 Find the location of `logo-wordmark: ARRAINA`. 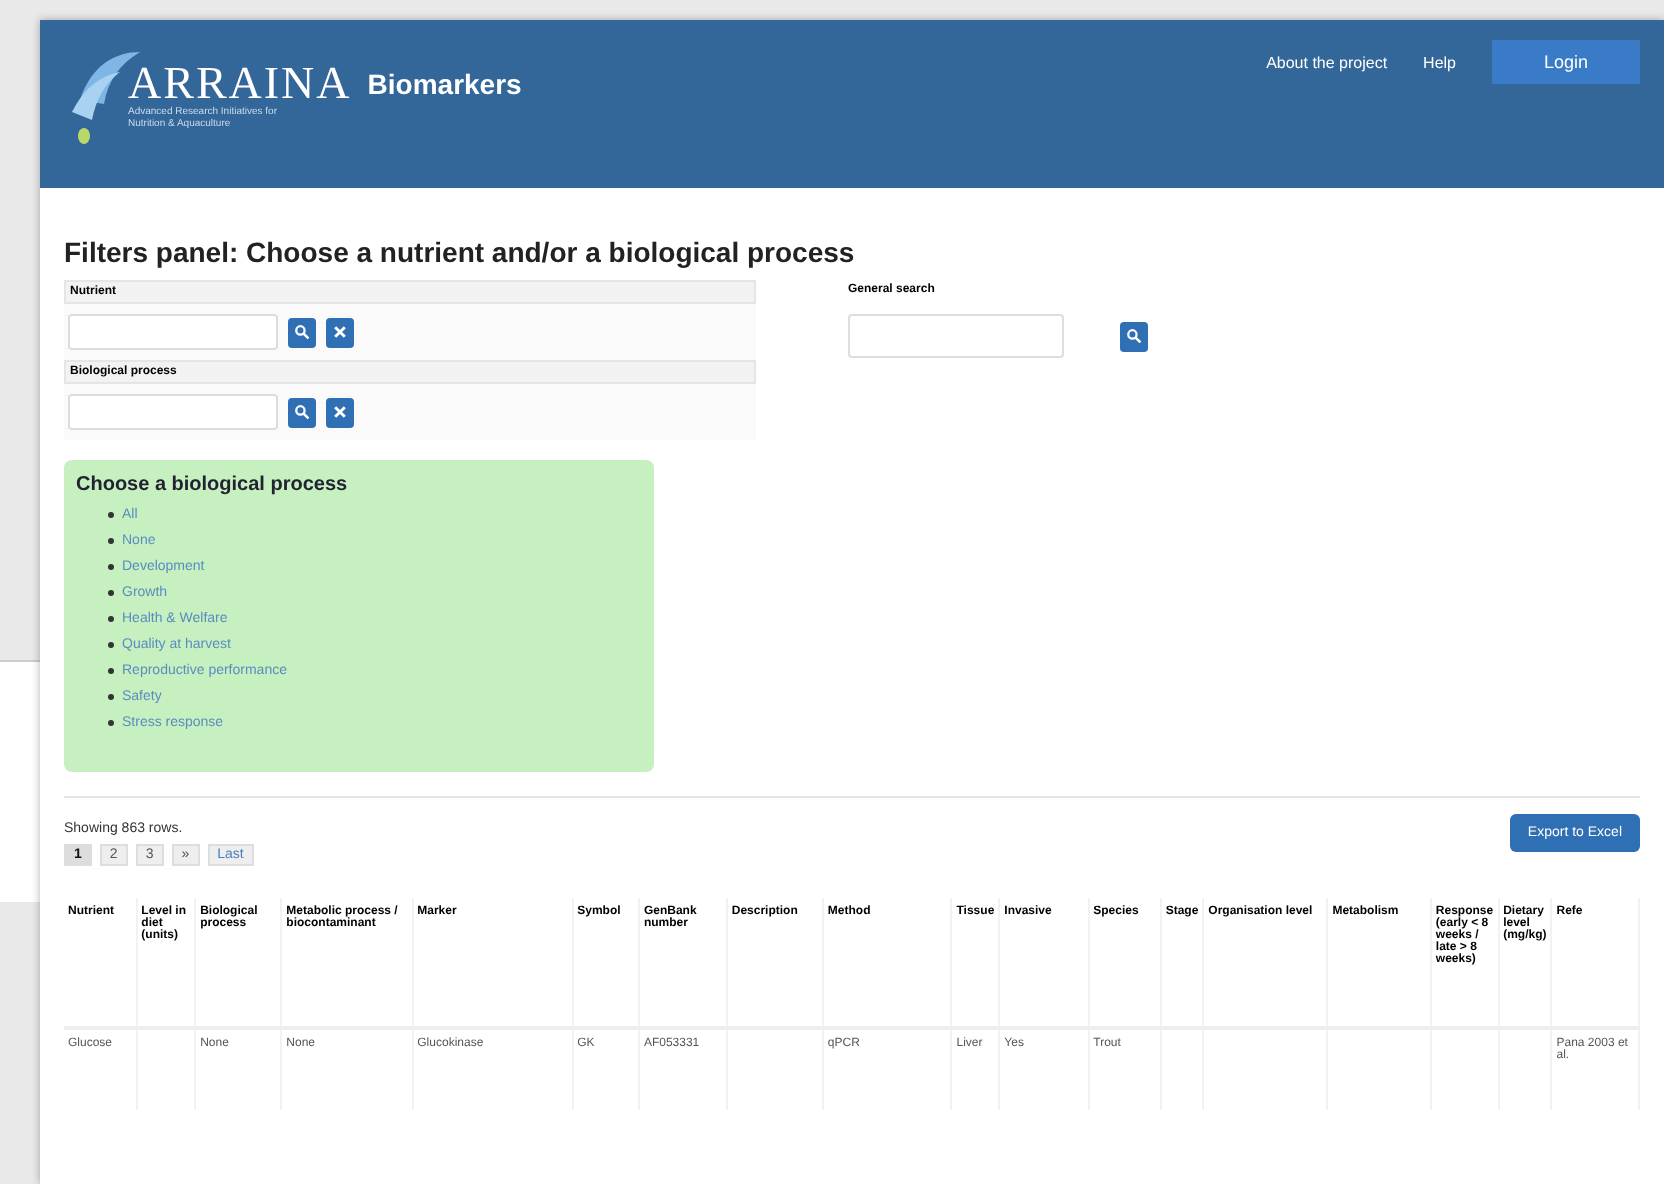

logo-wordmark: ARRAINA is located at coordinates (240, 82).